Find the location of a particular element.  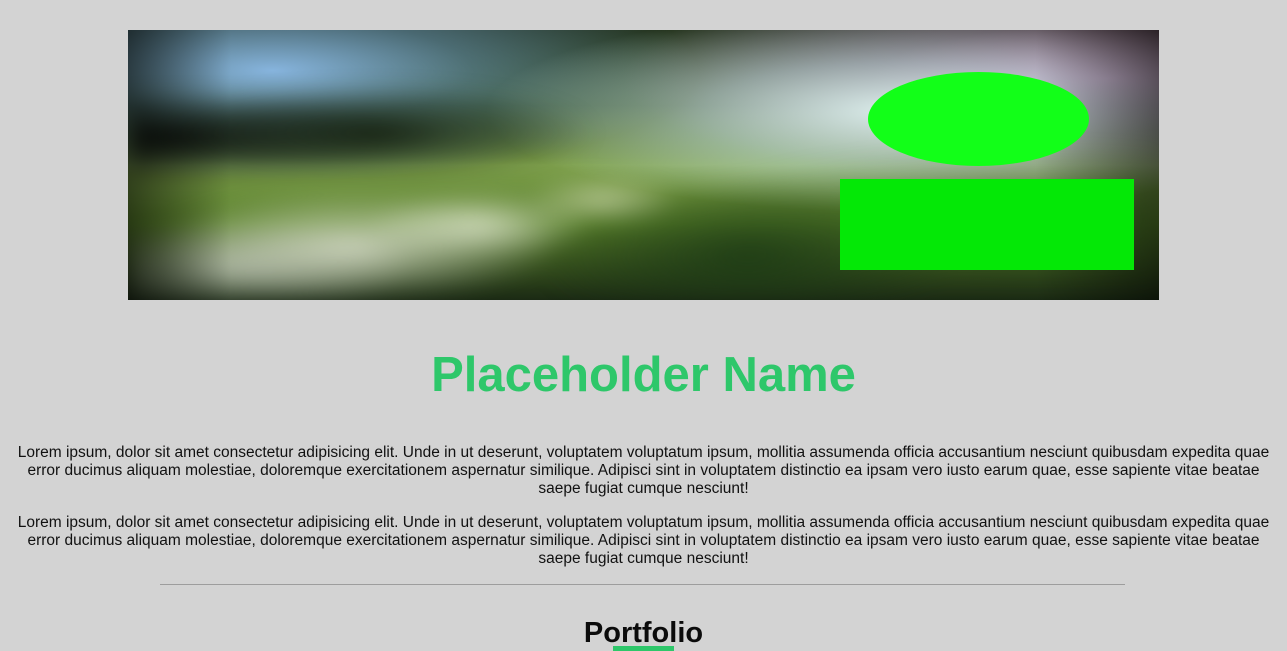

green-ellipse-shape is located at coordinates (978, 119).